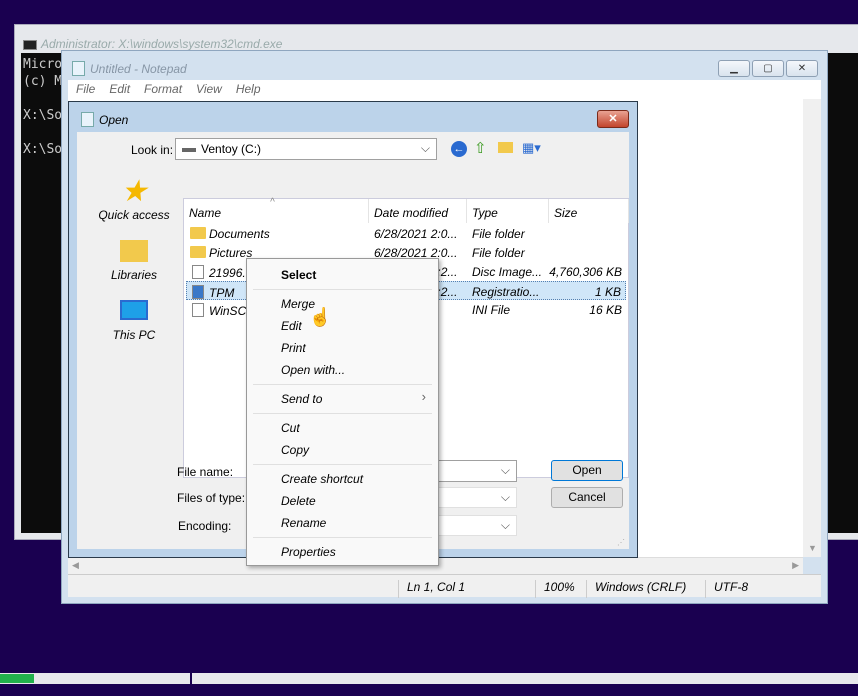 The height and width of the screenshot is (696, 858). I want to click on notepad-icon, so click(78, 68).